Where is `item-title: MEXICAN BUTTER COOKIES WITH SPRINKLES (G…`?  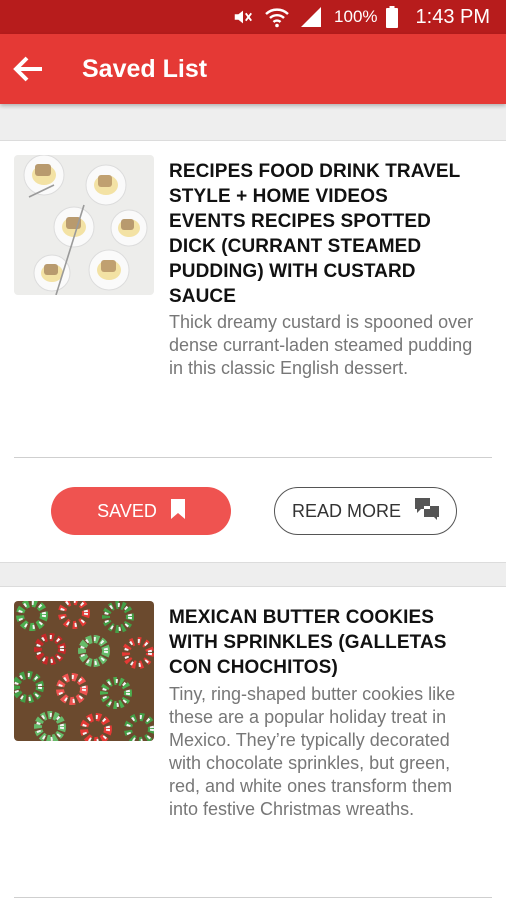 item-title: MEXICAN BUTTER COOKIES WITH SPRINKLES (G… is located at coordinates (319, 642).